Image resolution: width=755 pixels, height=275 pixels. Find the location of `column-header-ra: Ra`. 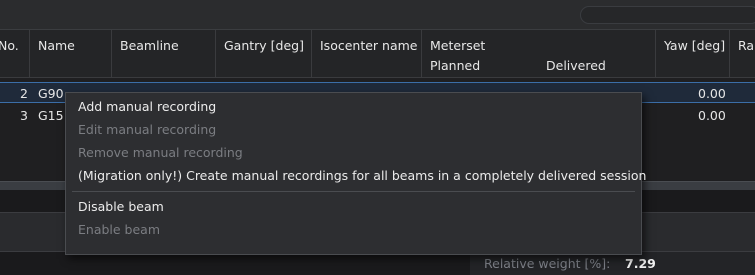

column-header-ra: Ra is located at coordinates (742, 54).